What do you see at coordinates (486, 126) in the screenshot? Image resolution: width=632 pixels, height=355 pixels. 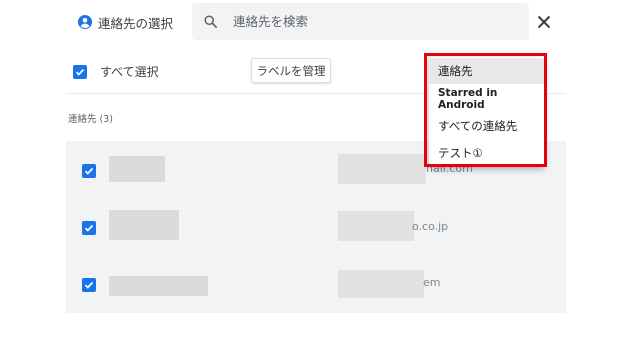 I see `menu-item-all-contacts: すべての連絡先` at bounding box center [486, 126].